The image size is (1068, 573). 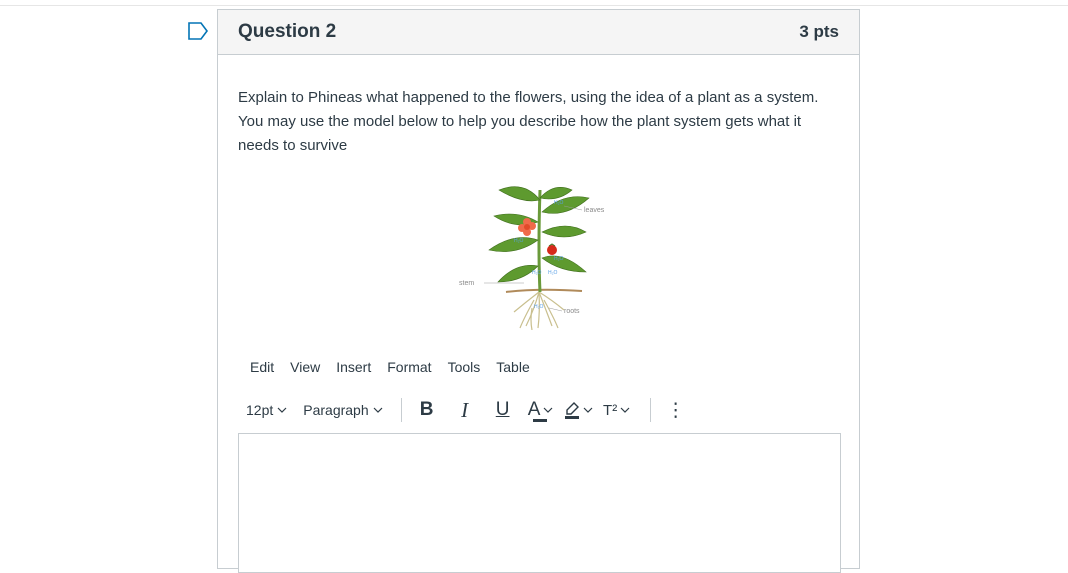 What do you see at coordinates (466, 283) in the screenshot?
I see `label-stem: stem` at bounding box center [466, 283].